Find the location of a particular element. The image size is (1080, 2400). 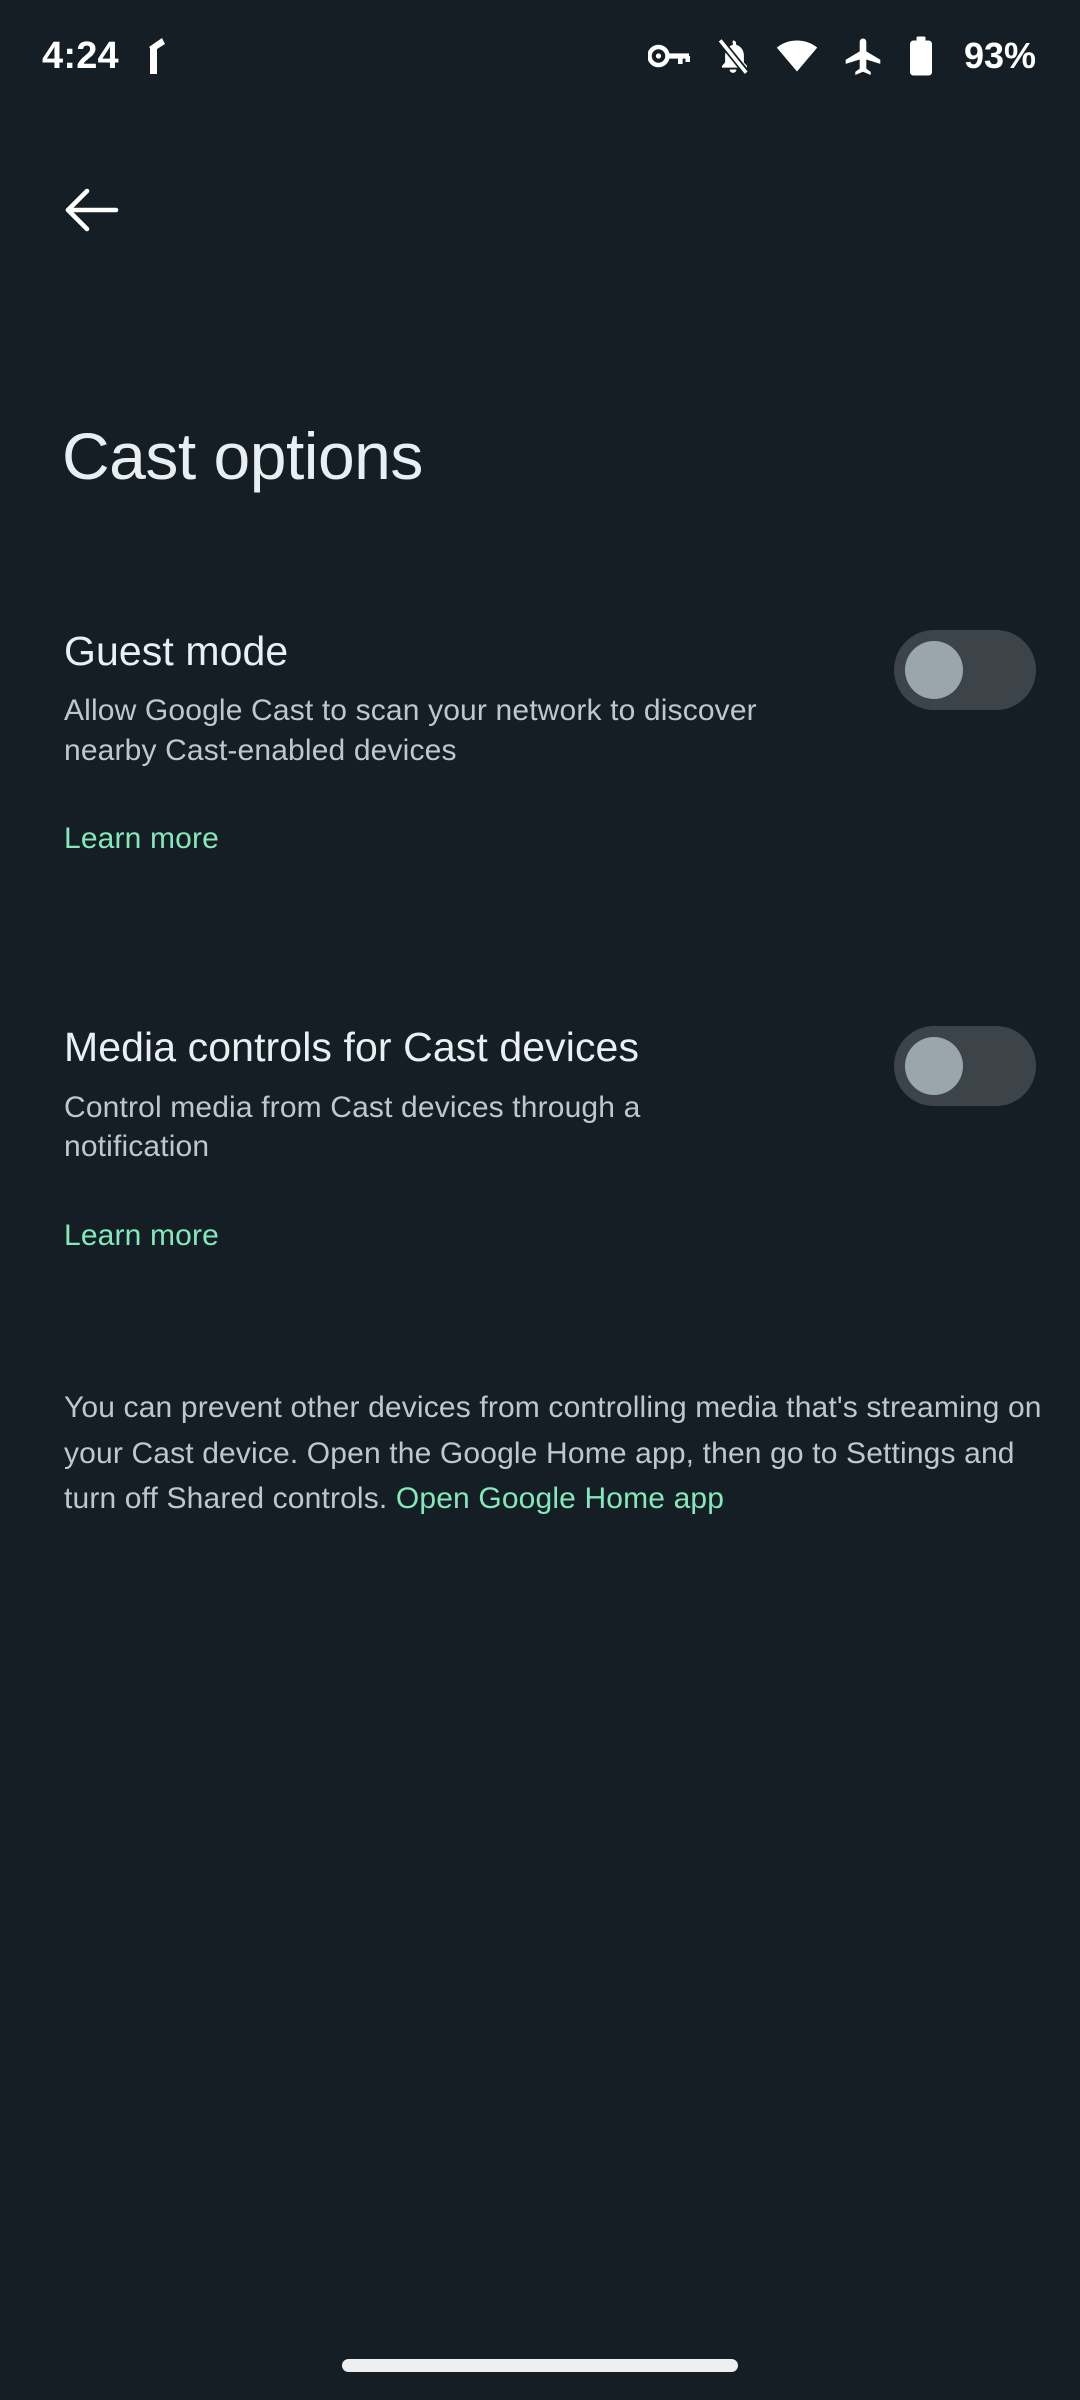

back-button is located at coordinates (92, 212).